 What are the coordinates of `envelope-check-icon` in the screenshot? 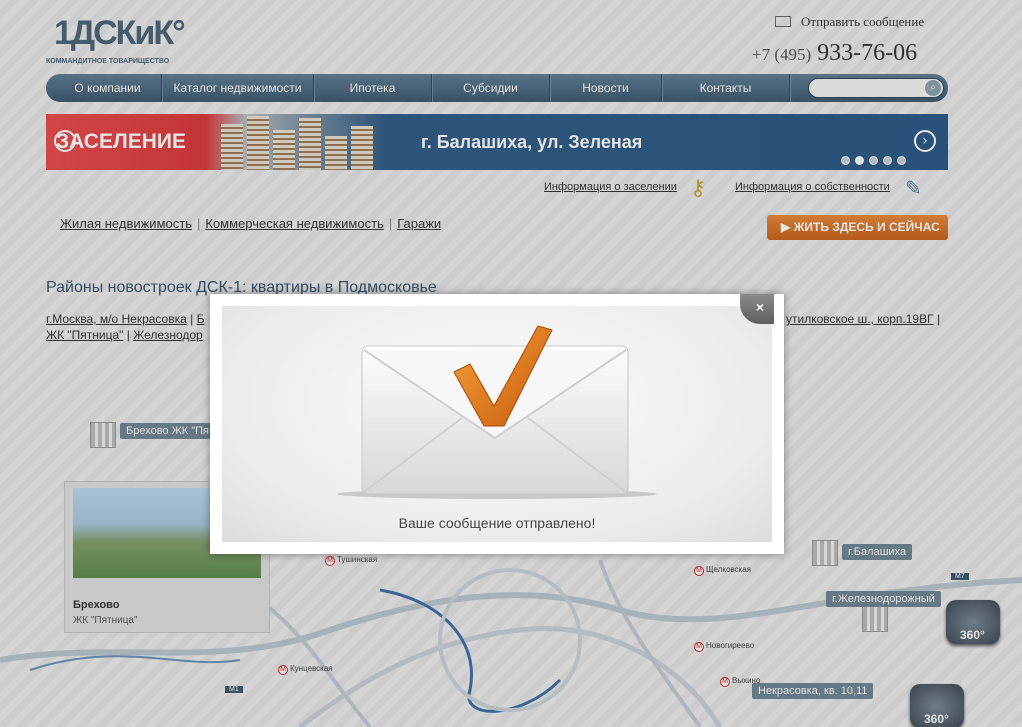 It's located at (497, 412).